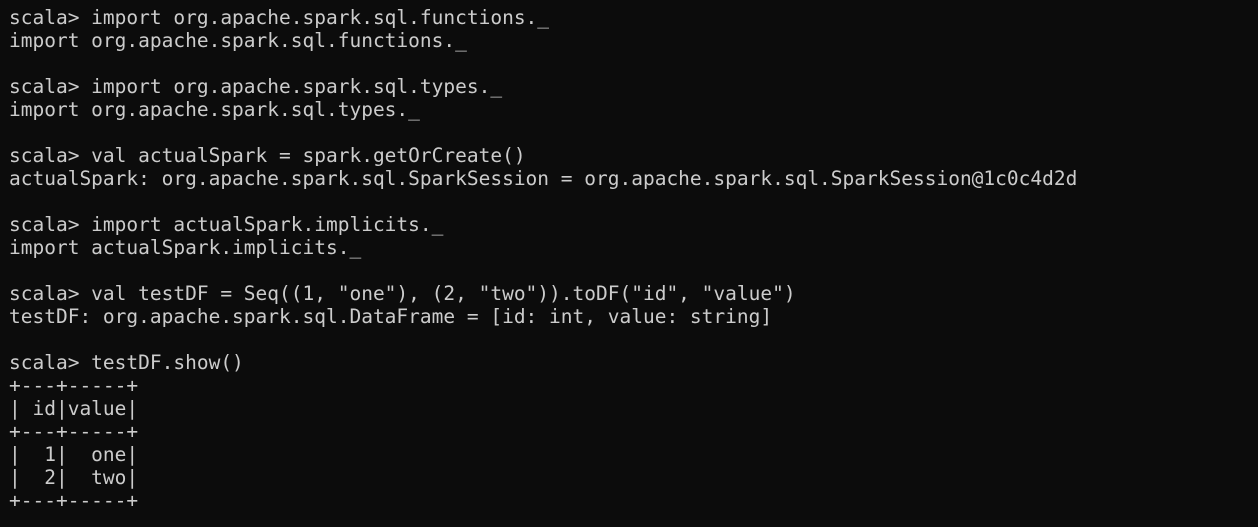 The width and height of the screenshot is (1258, 527). Describe the element at coordinates (126, 362) in the screenshot. I see `terminal-line: scala> testDF.show()` at that location.